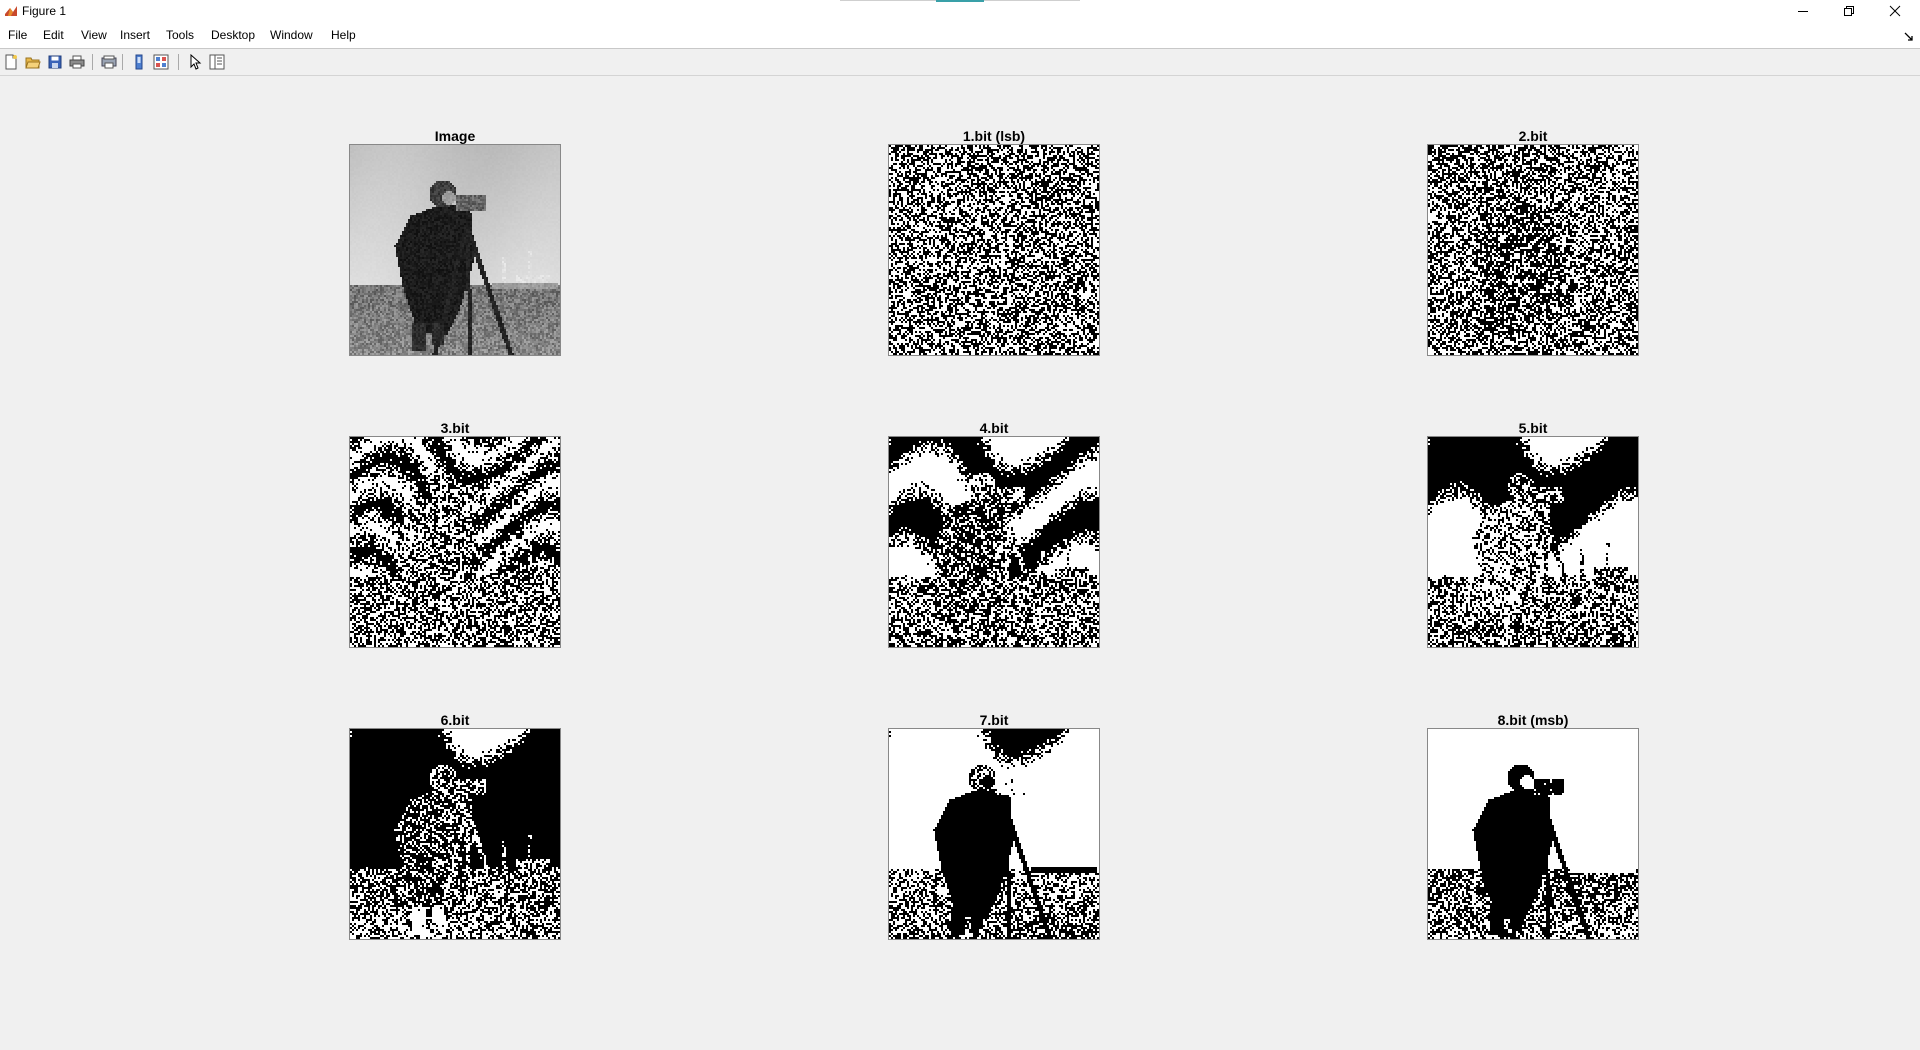 The height and width of the screenshot is (1050, 1920). I want to click on edit-plot-button, so click(195, 62).